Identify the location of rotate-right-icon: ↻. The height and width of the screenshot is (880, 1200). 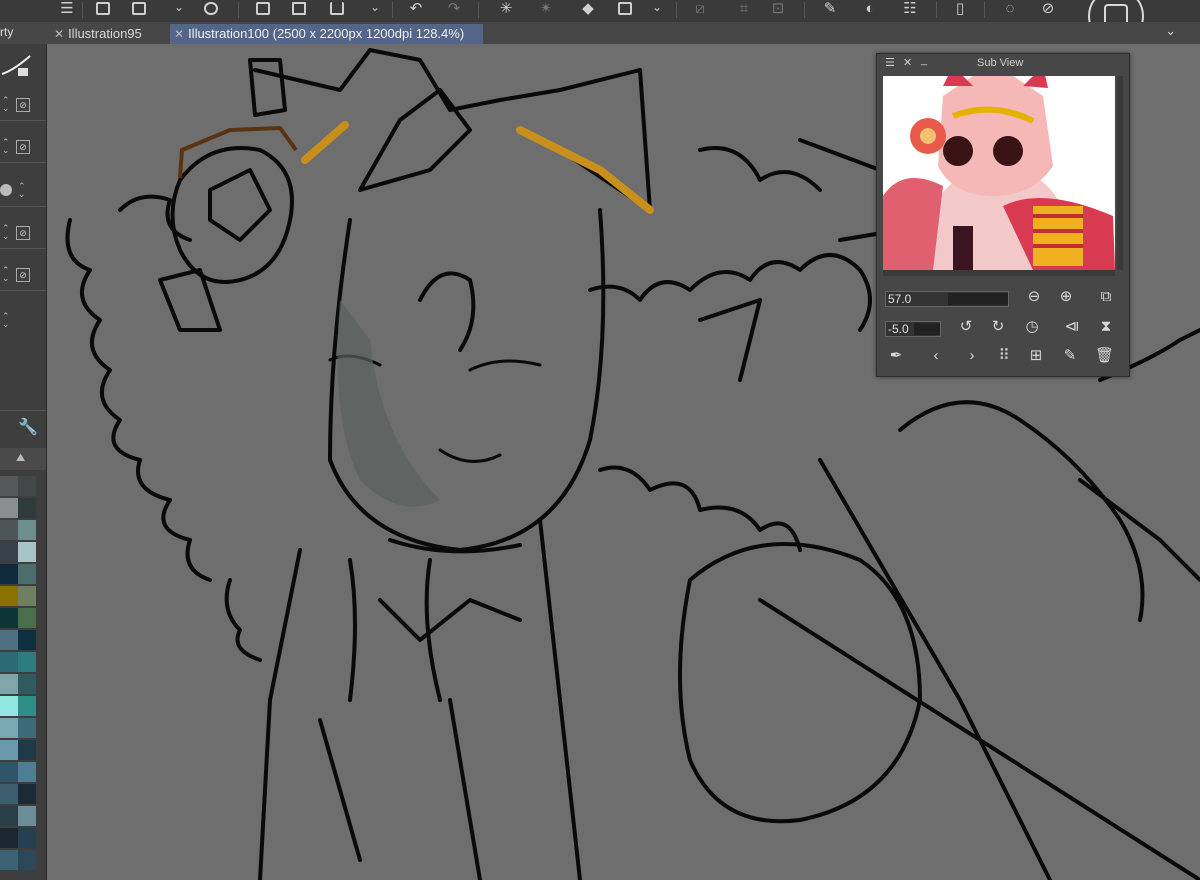
(998, 327).